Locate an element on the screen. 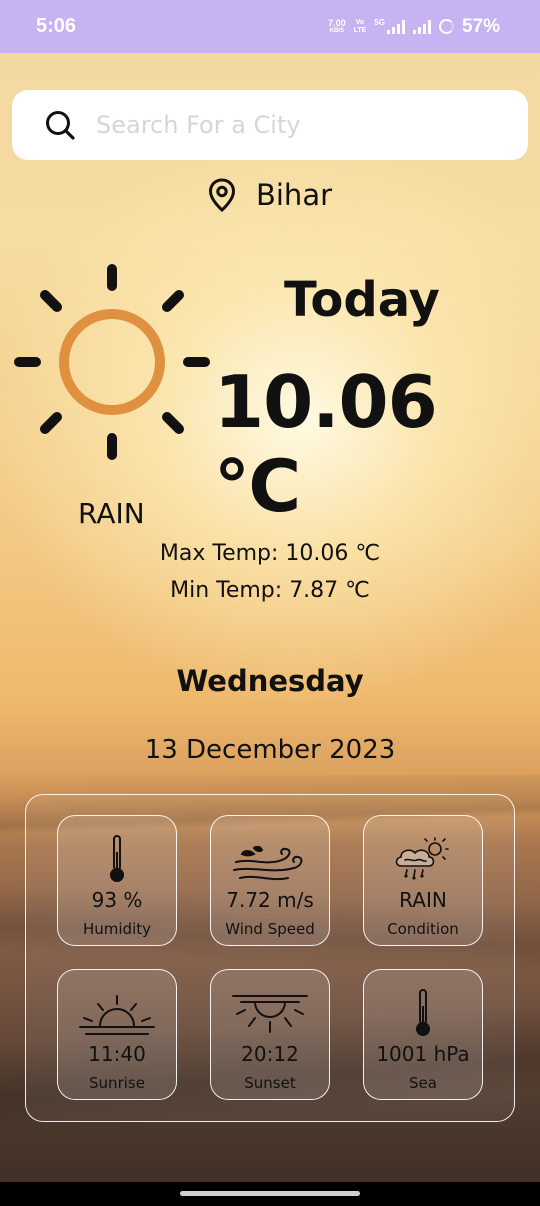 The image size is (540, 1206). sun-icon is located at coordinates (112, 362).